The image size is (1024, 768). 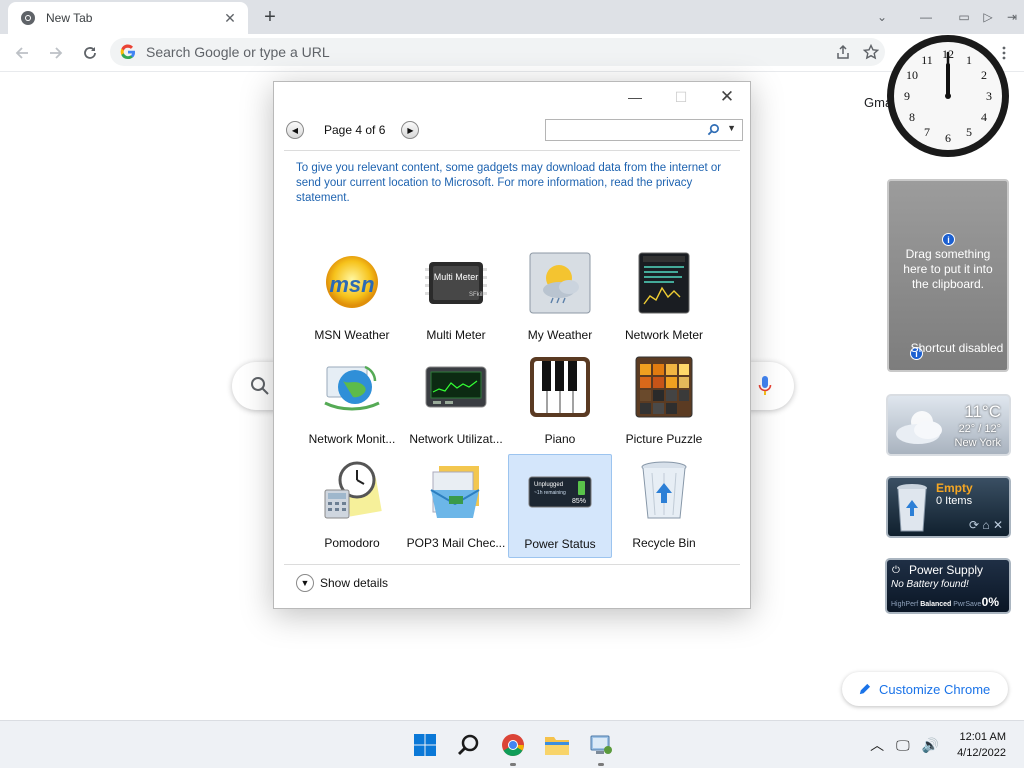 I want to click on previous-page-button: ◀, so click(x=295, y=130).